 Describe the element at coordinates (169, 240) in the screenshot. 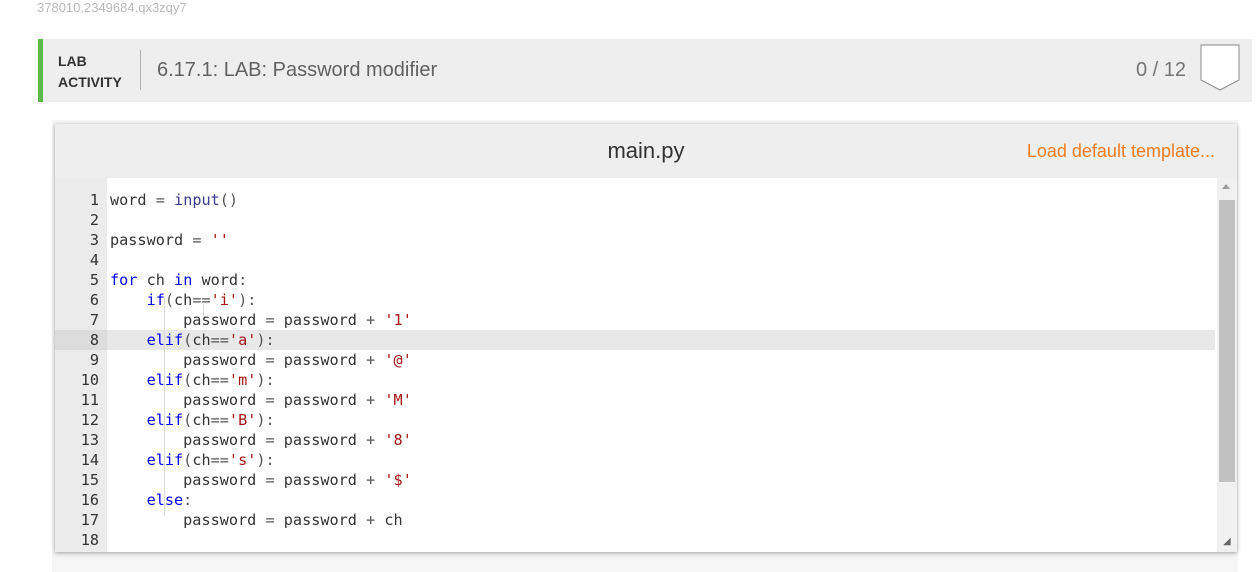

I see `code-line: password = ''` at that location.